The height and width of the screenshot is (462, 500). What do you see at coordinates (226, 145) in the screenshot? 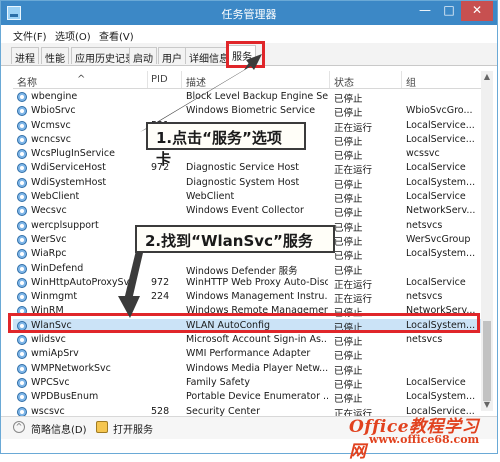
I see `callout-step-1: 1.点击“服务”选项卡` at bounding box center [226, 145].